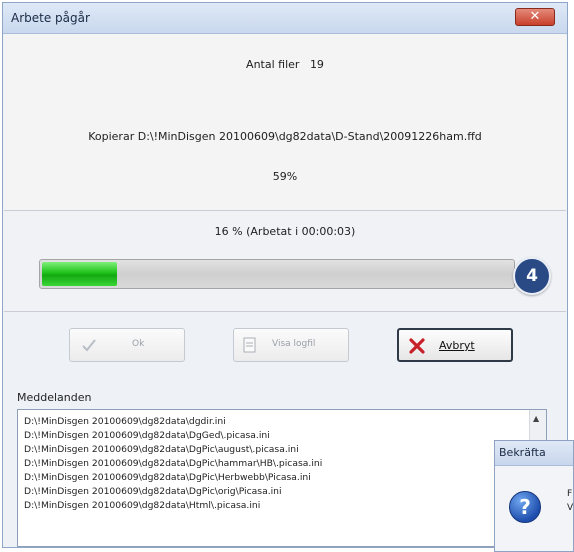  What do you see at coordinates (285, 176) in the screenshot?
I see `file-percent-text: 59%` at bounding box center [285, 176].